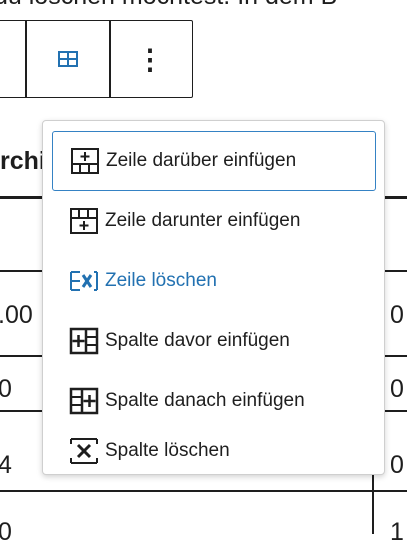 The width and height of the screenshot is (407, 547). Describe the element at coordinates (84, 221) in the screenshot. I see `insert-row-after-icon` at that location.